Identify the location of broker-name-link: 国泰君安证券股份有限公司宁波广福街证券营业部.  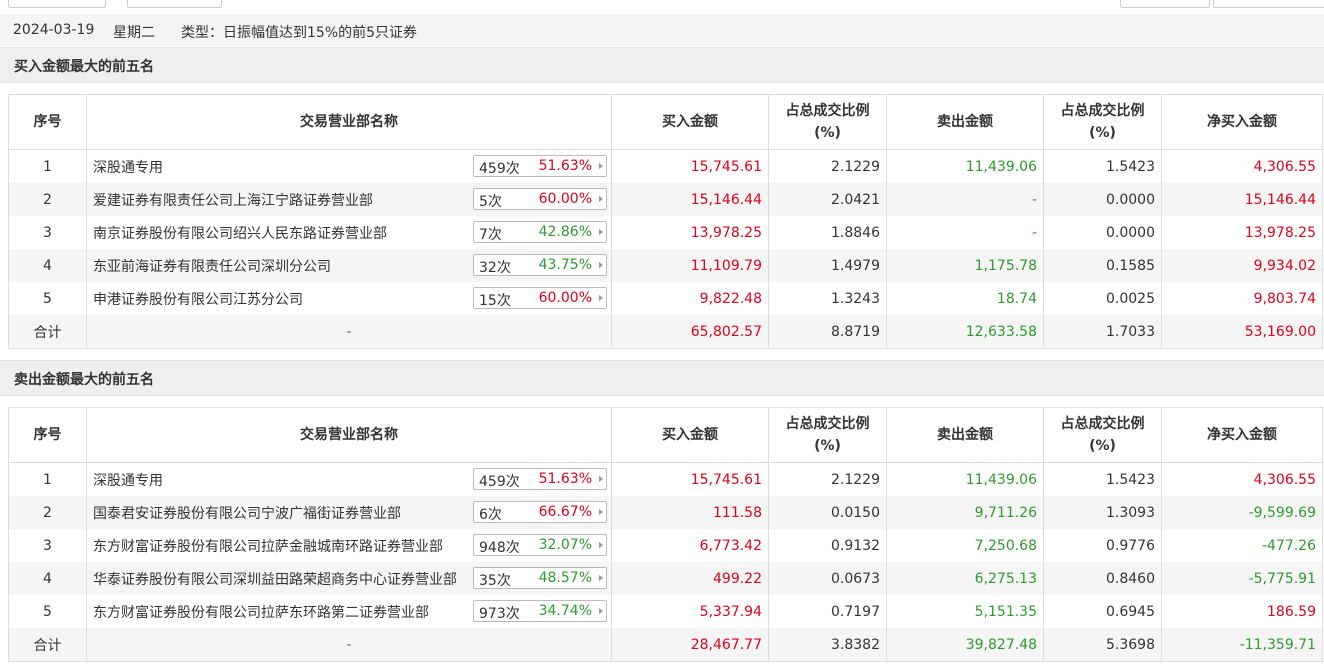
(247, 513).